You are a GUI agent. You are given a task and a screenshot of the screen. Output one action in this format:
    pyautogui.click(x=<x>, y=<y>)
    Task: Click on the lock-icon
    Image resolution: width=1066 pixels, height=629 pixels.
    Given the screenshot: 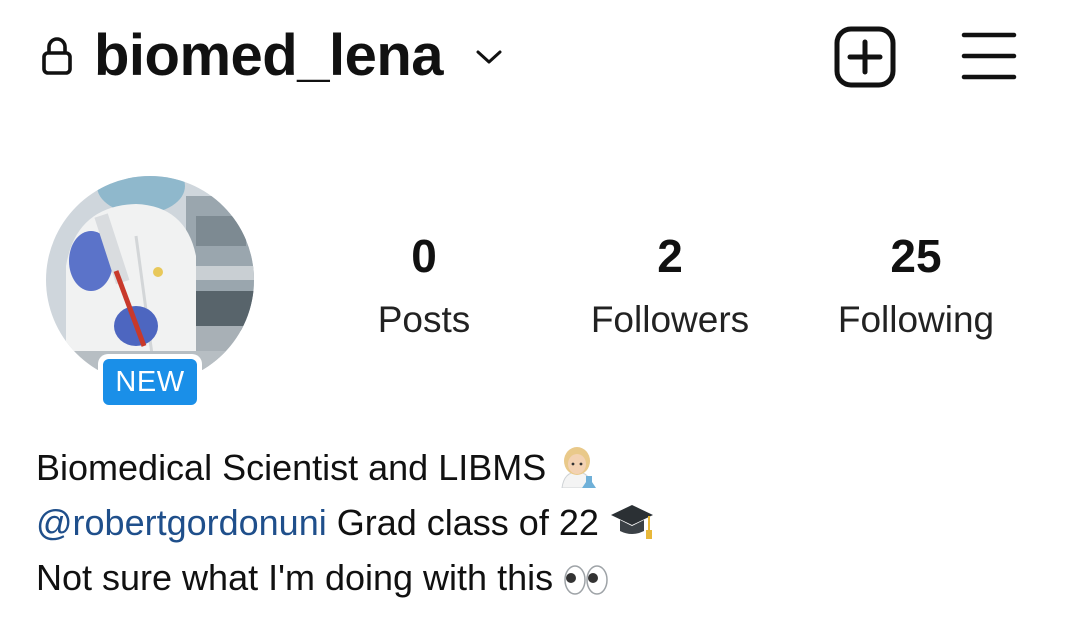 What is the action you would take?
    pyautogui.click(x=57, y=56)
    